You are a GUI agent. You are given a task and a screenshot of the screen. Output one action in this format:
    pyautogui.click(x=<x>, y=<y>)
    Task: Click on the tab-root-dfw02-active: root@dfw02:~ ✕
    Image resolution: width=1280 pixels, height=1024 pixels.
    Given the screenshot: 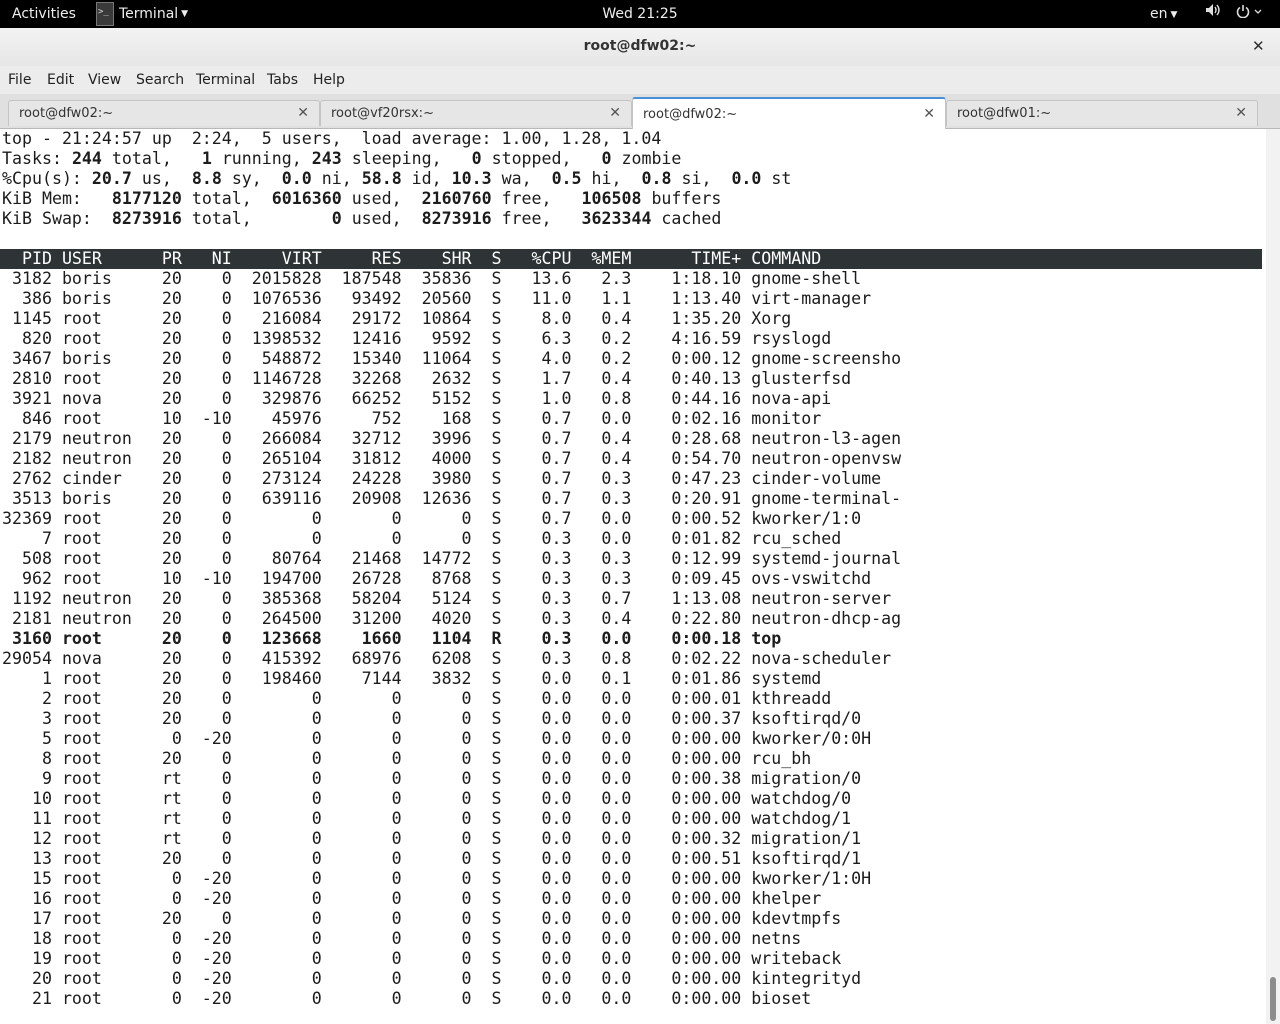 What is the action you would take?
    pyautogui.click(x=789, y=113)
    